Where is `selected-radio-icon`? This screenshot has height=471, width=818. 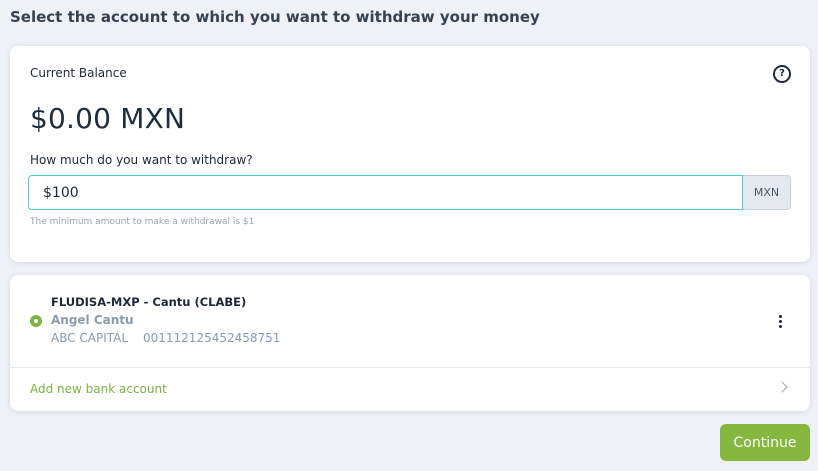 selected-radio-icon is located at coordinates (36, 321).